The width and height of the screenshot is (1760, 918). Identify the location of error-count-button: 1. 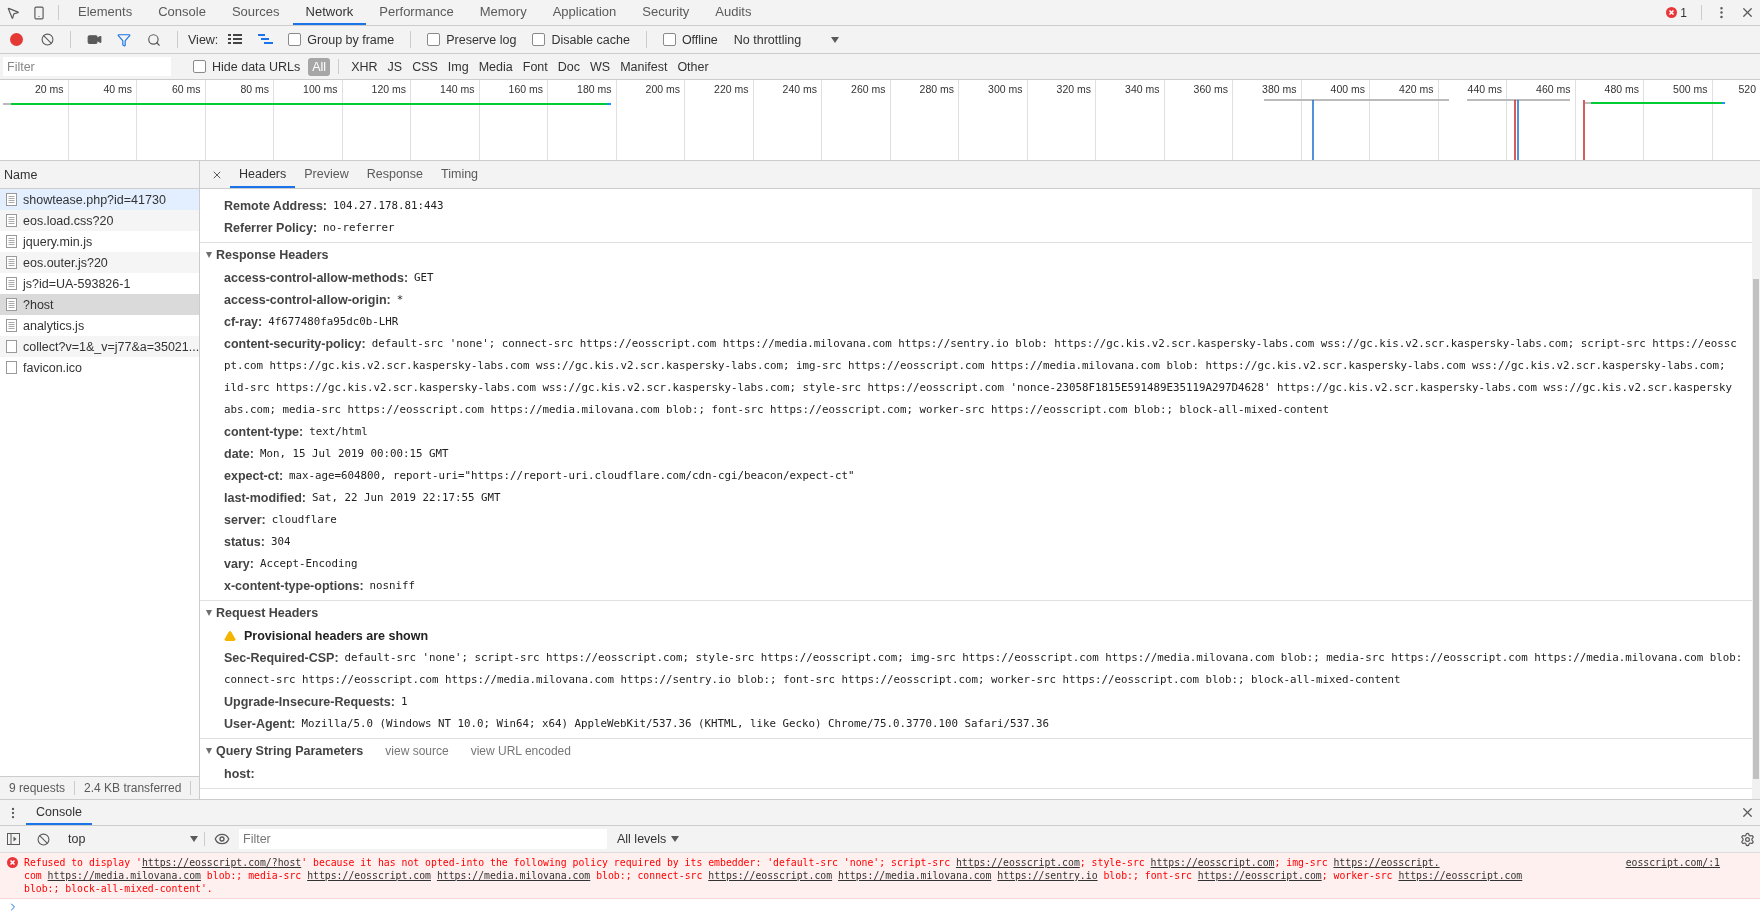
(1676, 12).